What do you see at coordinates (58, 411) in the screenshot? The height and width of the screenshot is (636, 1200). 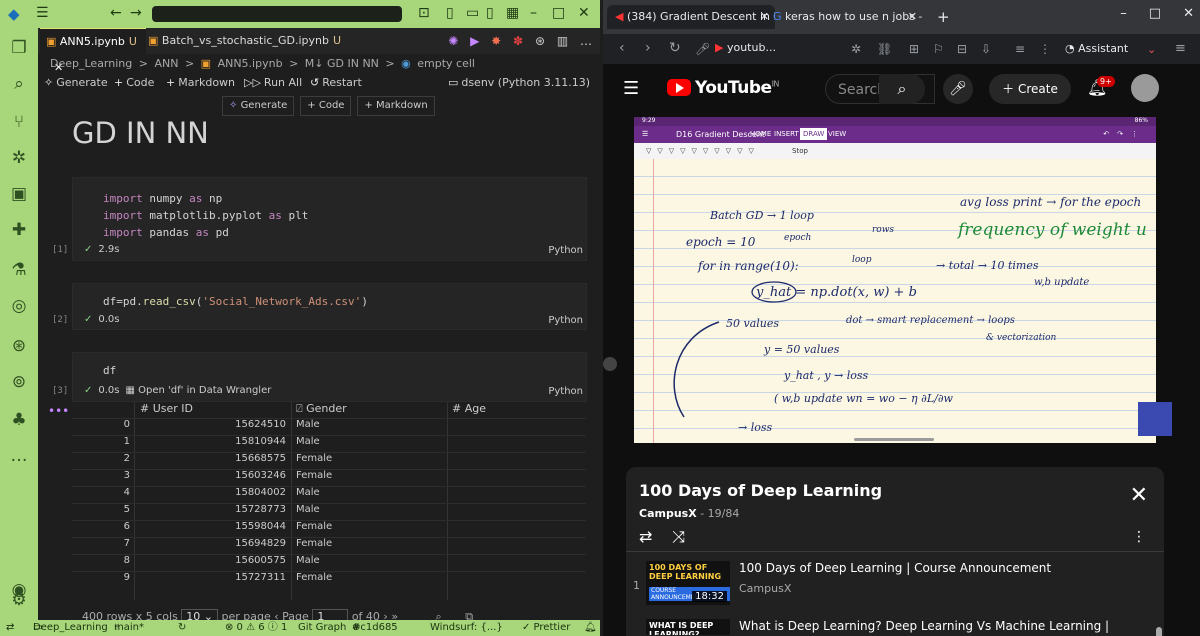 I see `output-menu-icon: •••` at bounding box center [58, 411].